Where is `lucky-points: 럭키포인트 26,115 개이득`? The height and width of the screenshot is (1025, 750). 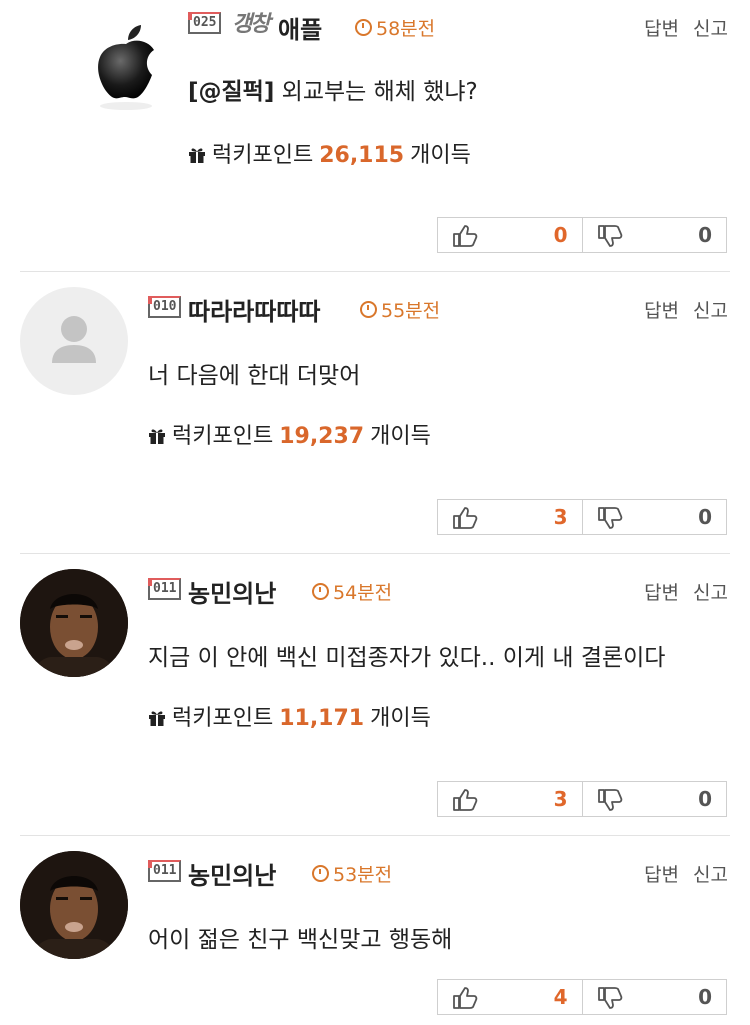 lucky-points: 럭키포인트 26,115 개이득 is located at coordinates (329, 153).